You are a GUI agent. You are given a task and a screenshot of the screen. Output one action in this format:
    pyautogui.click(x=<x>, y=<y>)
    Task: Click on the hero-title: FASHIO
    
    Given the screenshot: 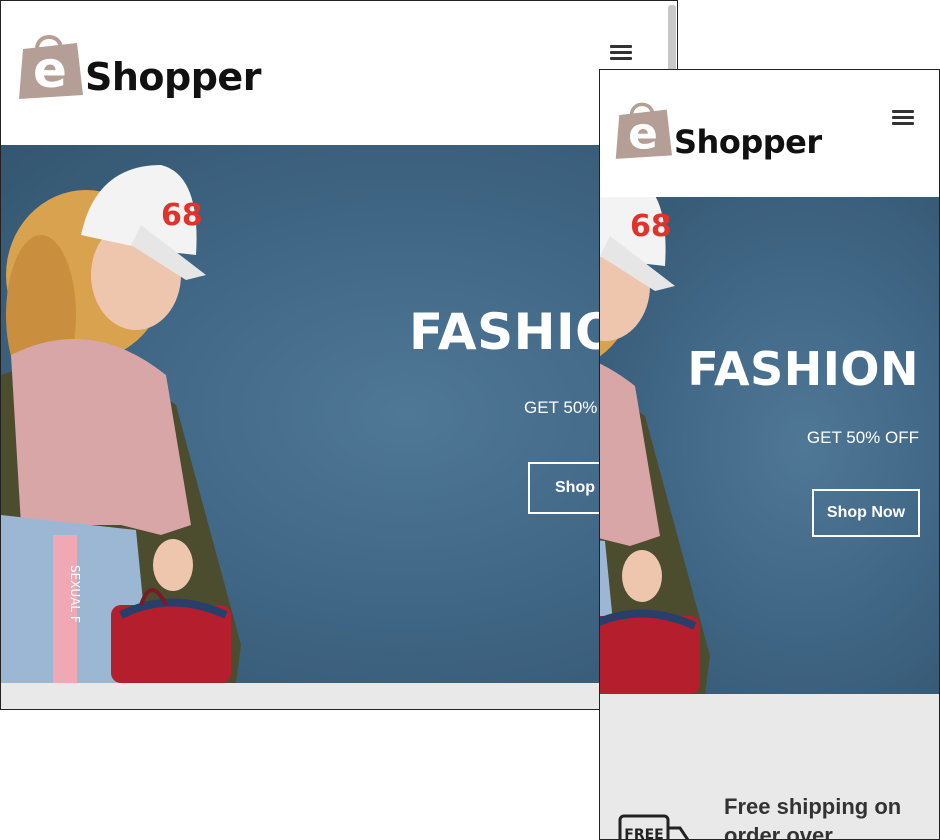 What is the action you would take?
    pyautogui.click(x=514, y=332)
    